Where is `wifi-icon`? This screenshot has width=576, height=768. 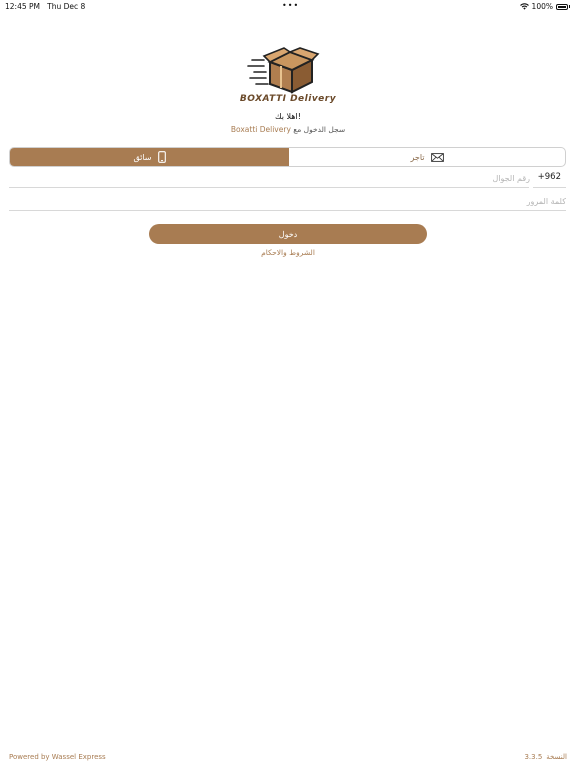
wifi-icon is located at coordinates (524, 6).